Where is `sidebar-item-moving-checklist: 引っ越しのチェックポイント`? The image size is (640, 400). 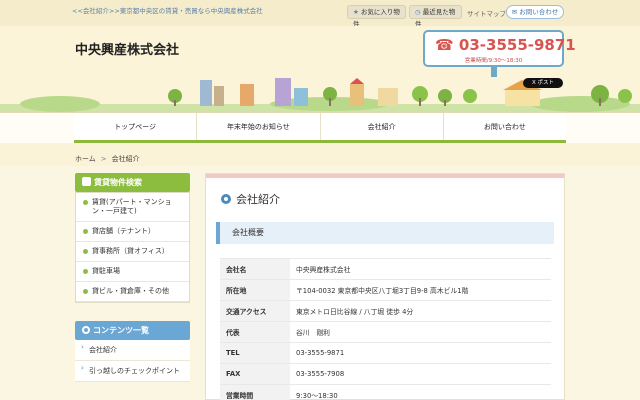 sidebar-item-moving-checklist: 引っ越しのチェックポイント is located at coordinates (132, 371).